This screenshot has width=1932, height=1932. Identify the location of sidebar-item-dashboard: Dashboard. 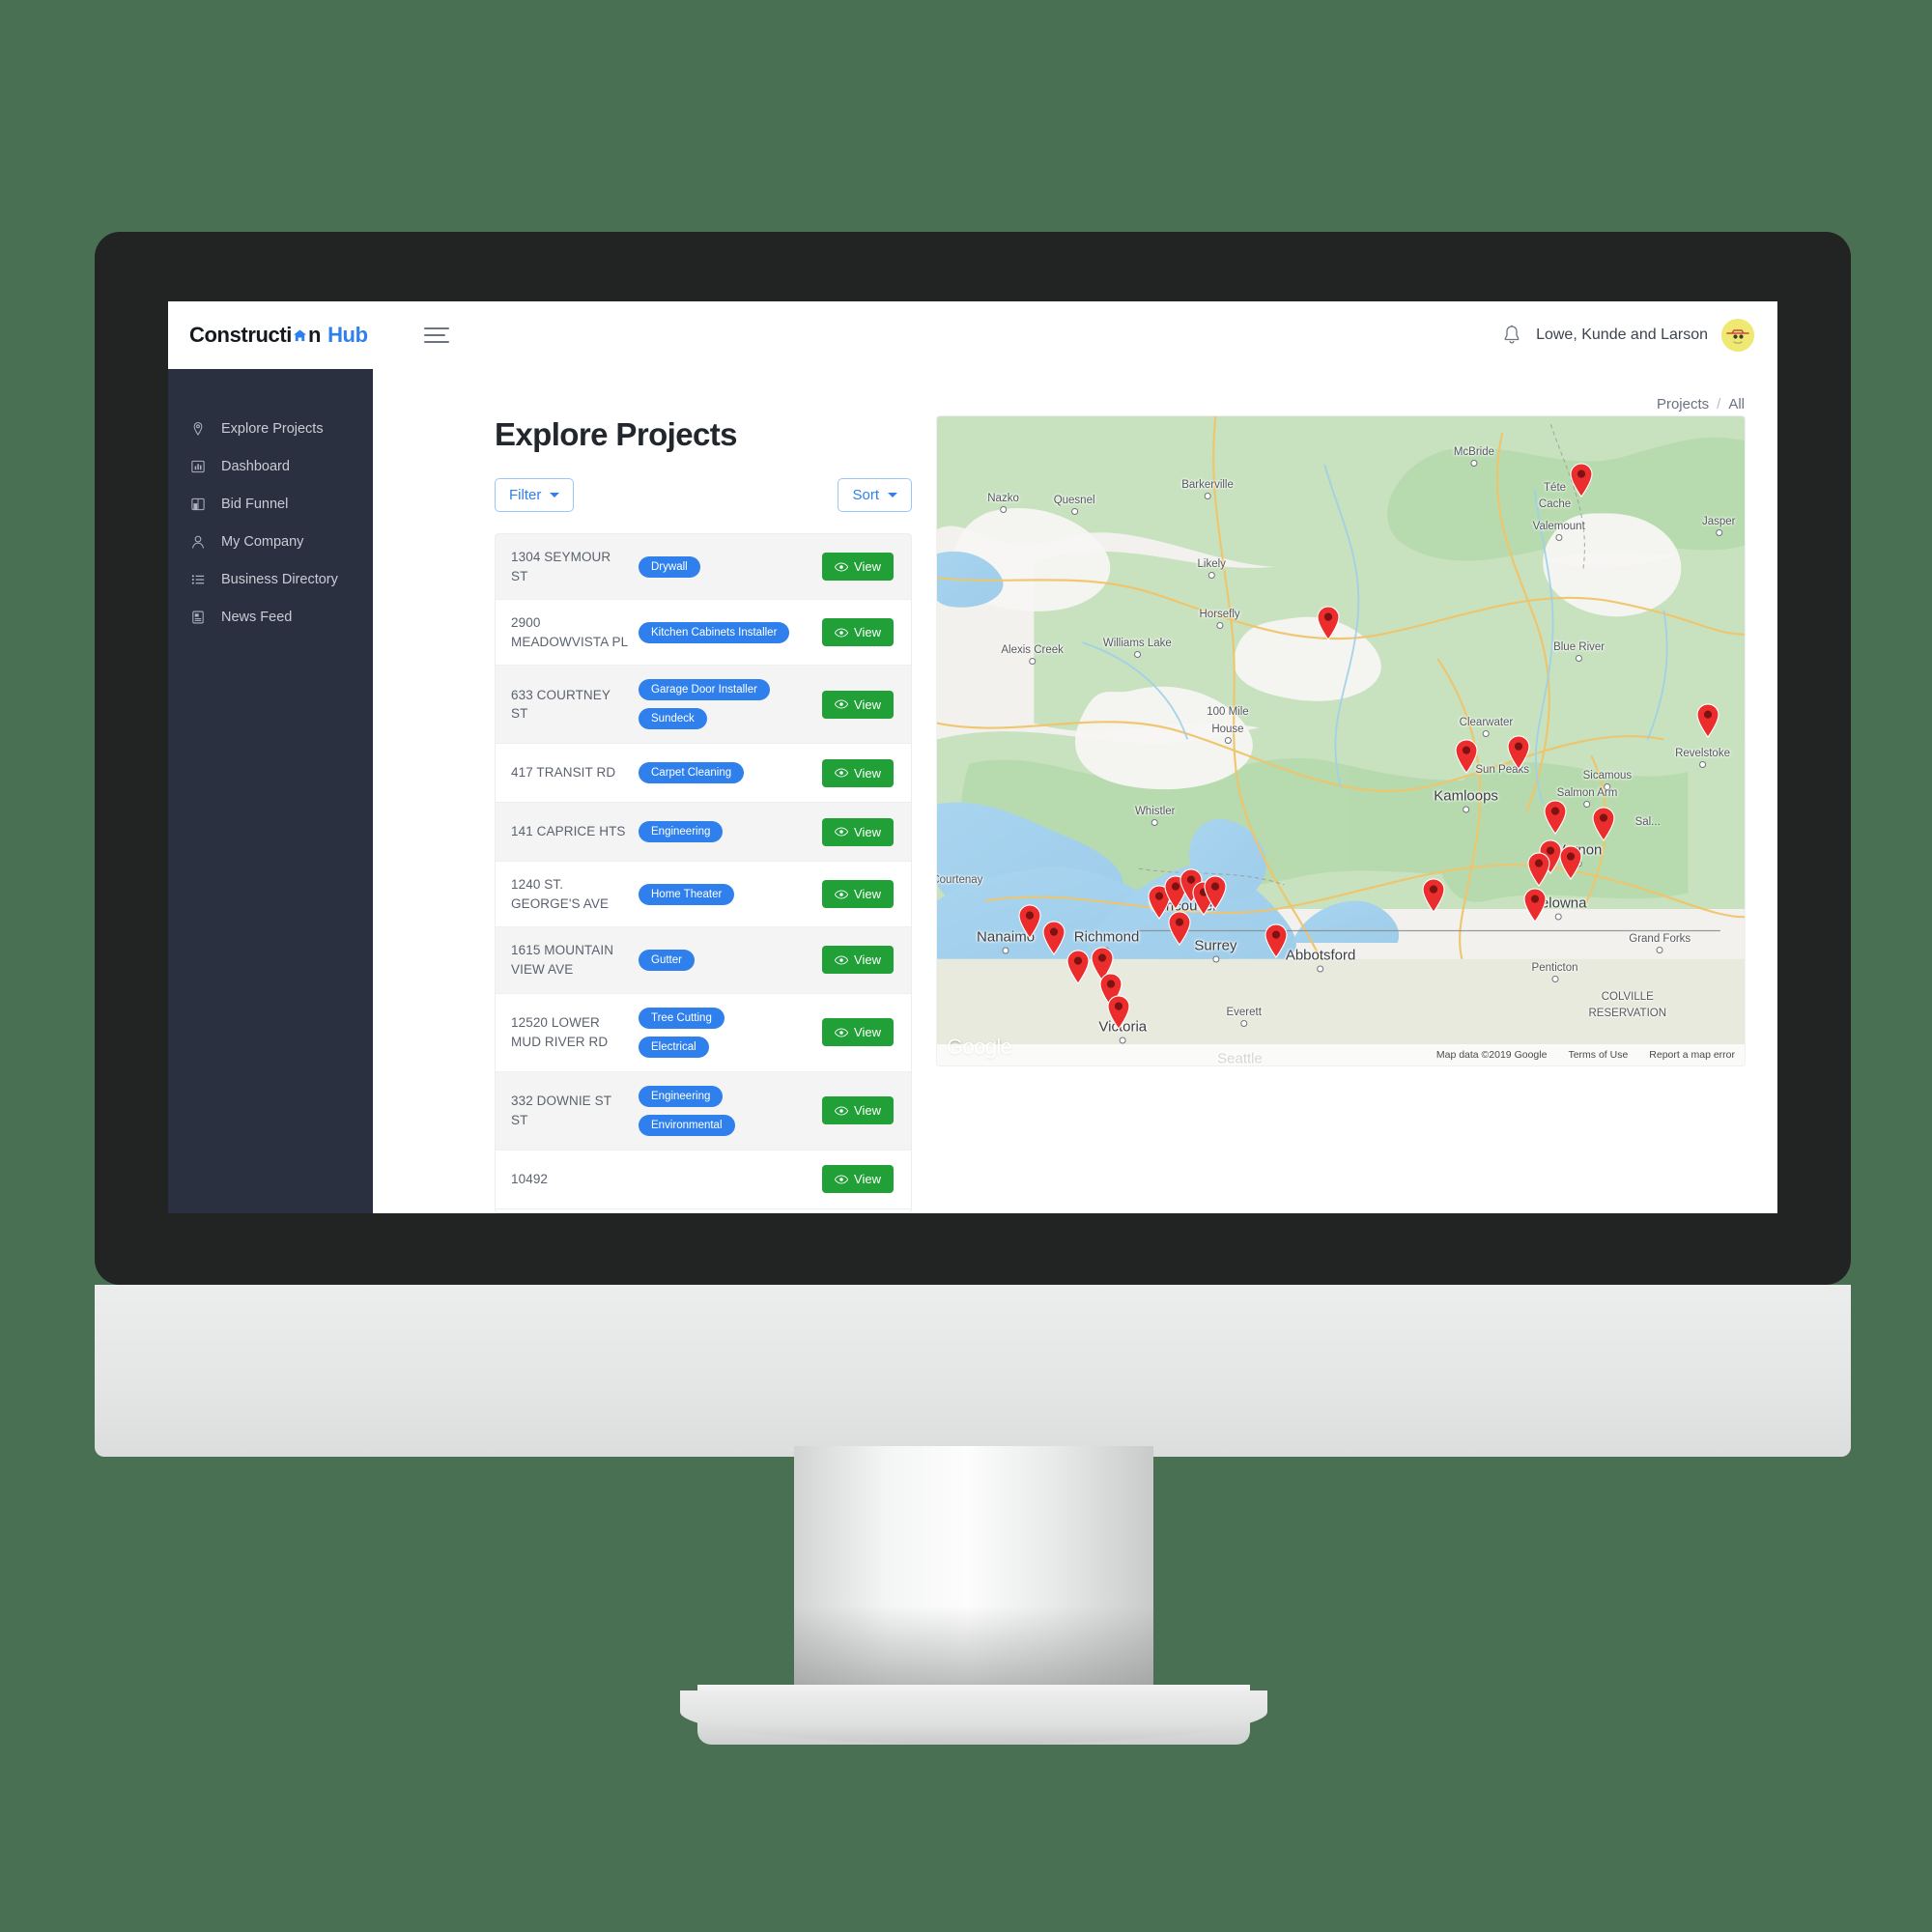
(270, 466).